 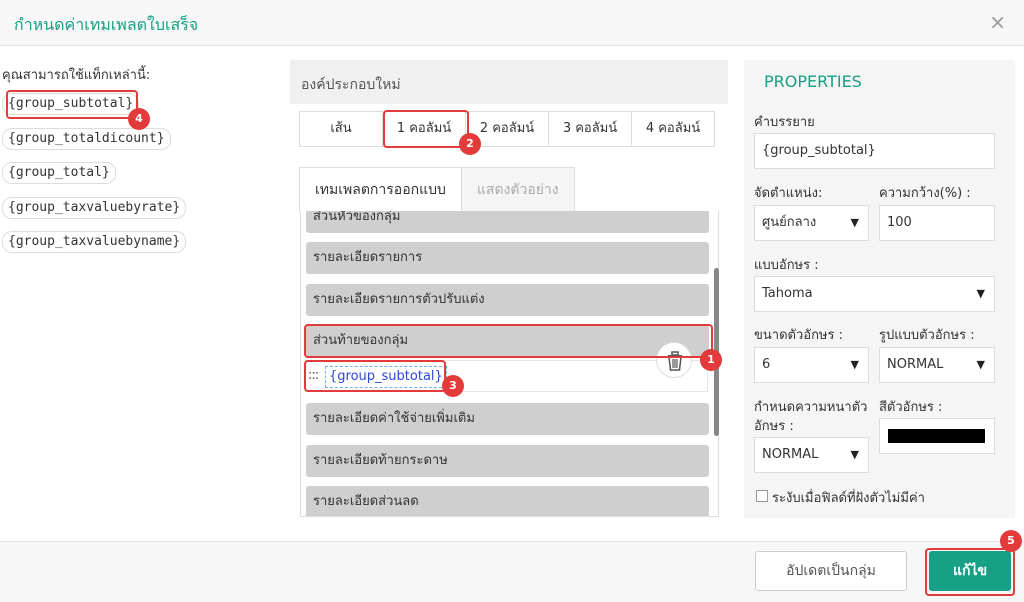 What do you see at coordinates (1011, 541) in the screenshot?
I see `annotation-badge: 5` at bounding box center [1011, 541].